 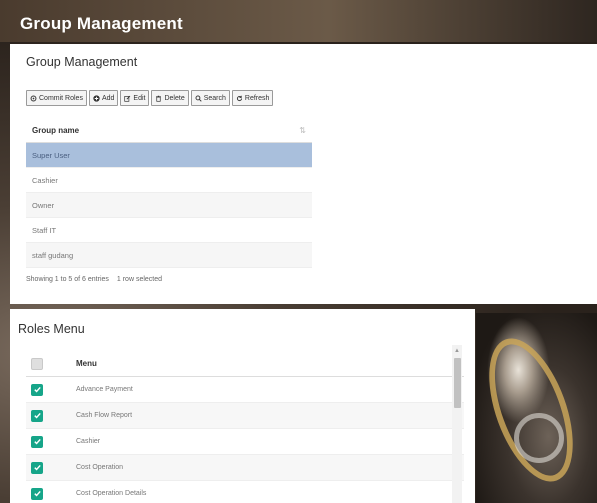 I want to click on add-button: Add, so click(x=103, y=98).